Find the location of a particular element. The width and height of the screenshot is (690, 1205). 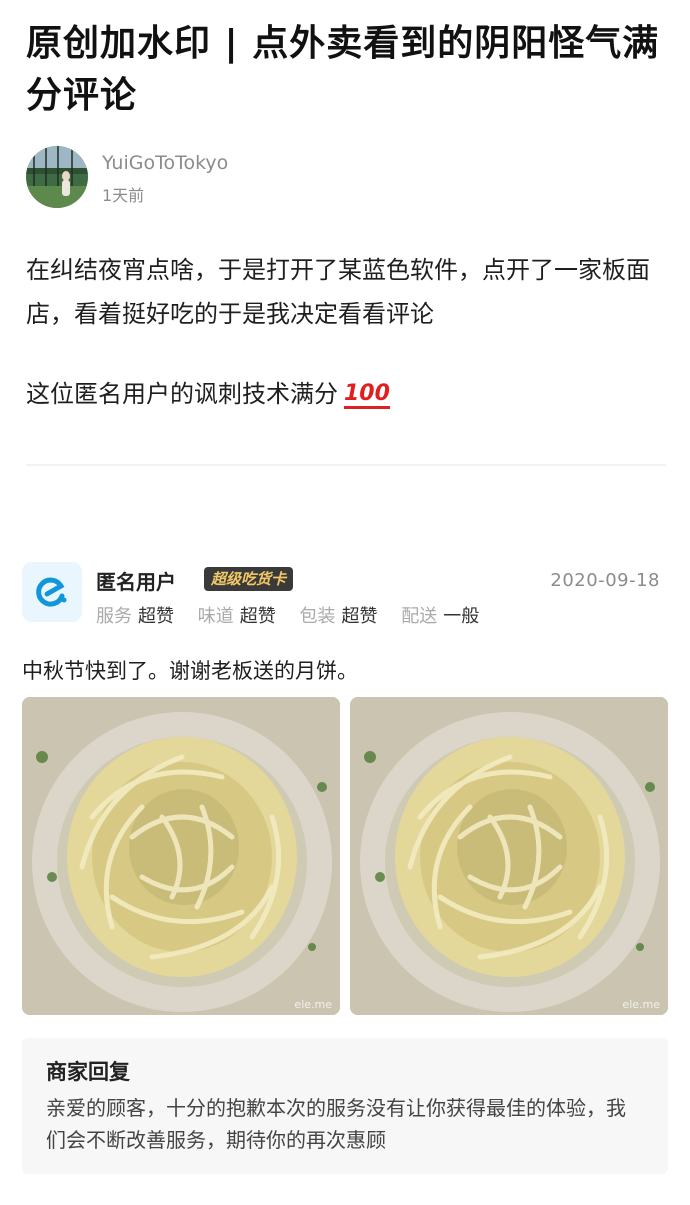

hundred-points-icon: 100 is located at coordinates (367, 395).